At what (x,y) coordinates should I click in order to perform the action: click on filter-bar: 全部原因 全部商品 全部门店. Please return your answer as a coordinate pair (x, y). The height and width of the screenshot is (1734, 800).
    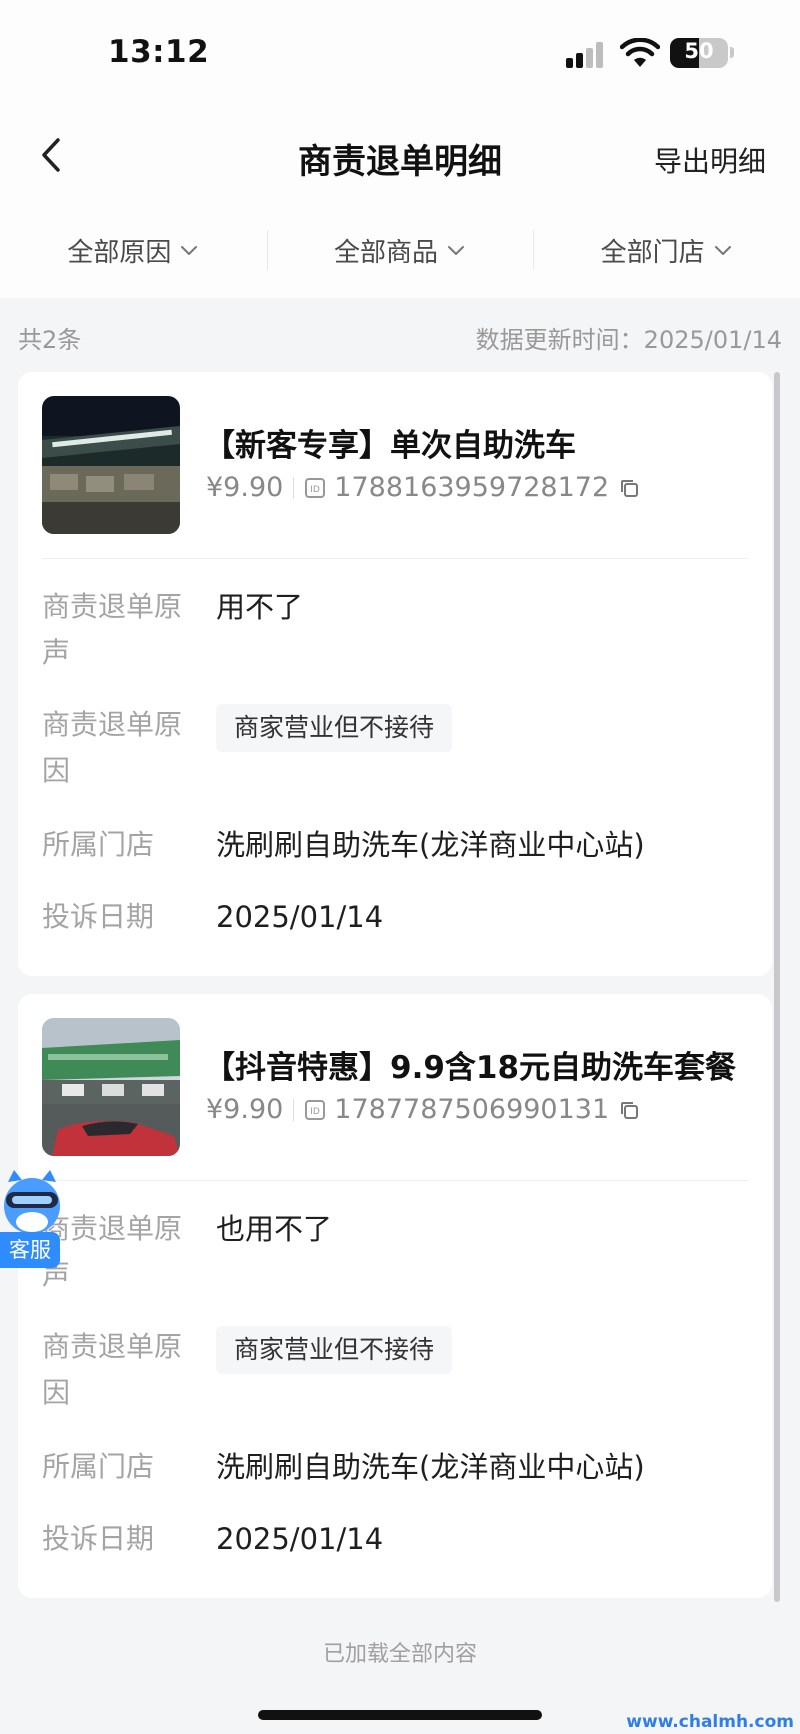
    Looking at the image, I should click on (400, 250).